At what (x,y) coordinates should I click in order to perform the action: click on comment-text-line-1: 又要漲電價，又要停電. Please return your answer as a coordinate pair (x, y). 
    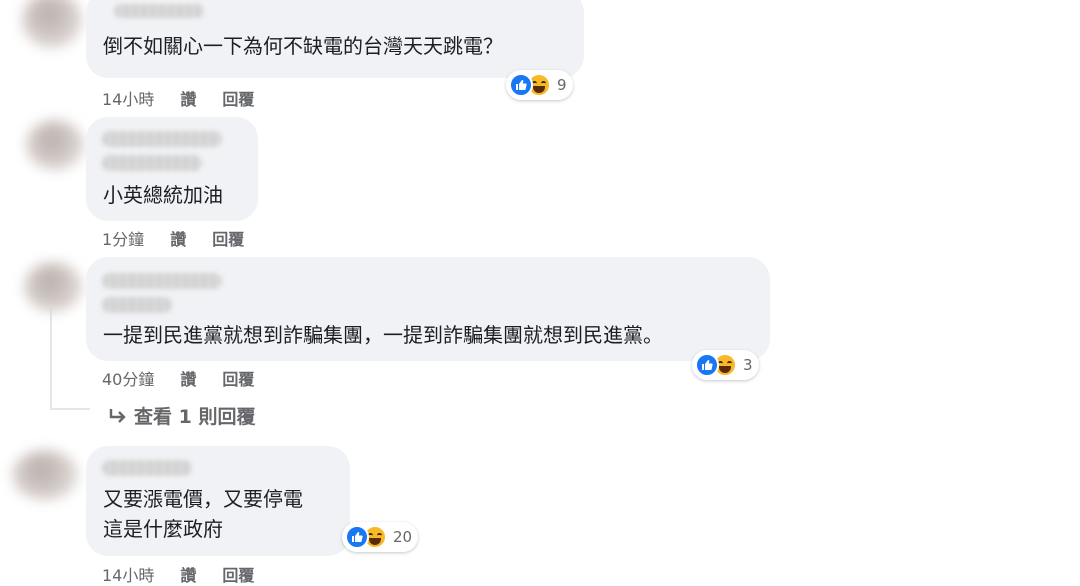
    Looking at the image, I should click on (203, 499).